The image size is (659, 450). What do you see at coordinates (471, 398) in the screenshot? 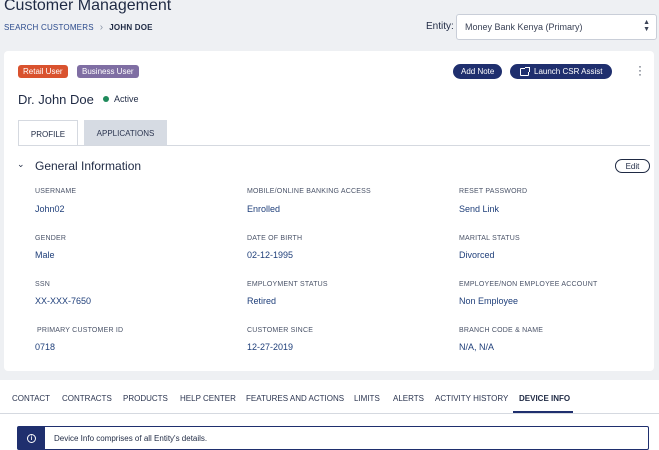
I see `tab-activity-history: ACTIVITY HISTORY` at bounding box center [471, 398].